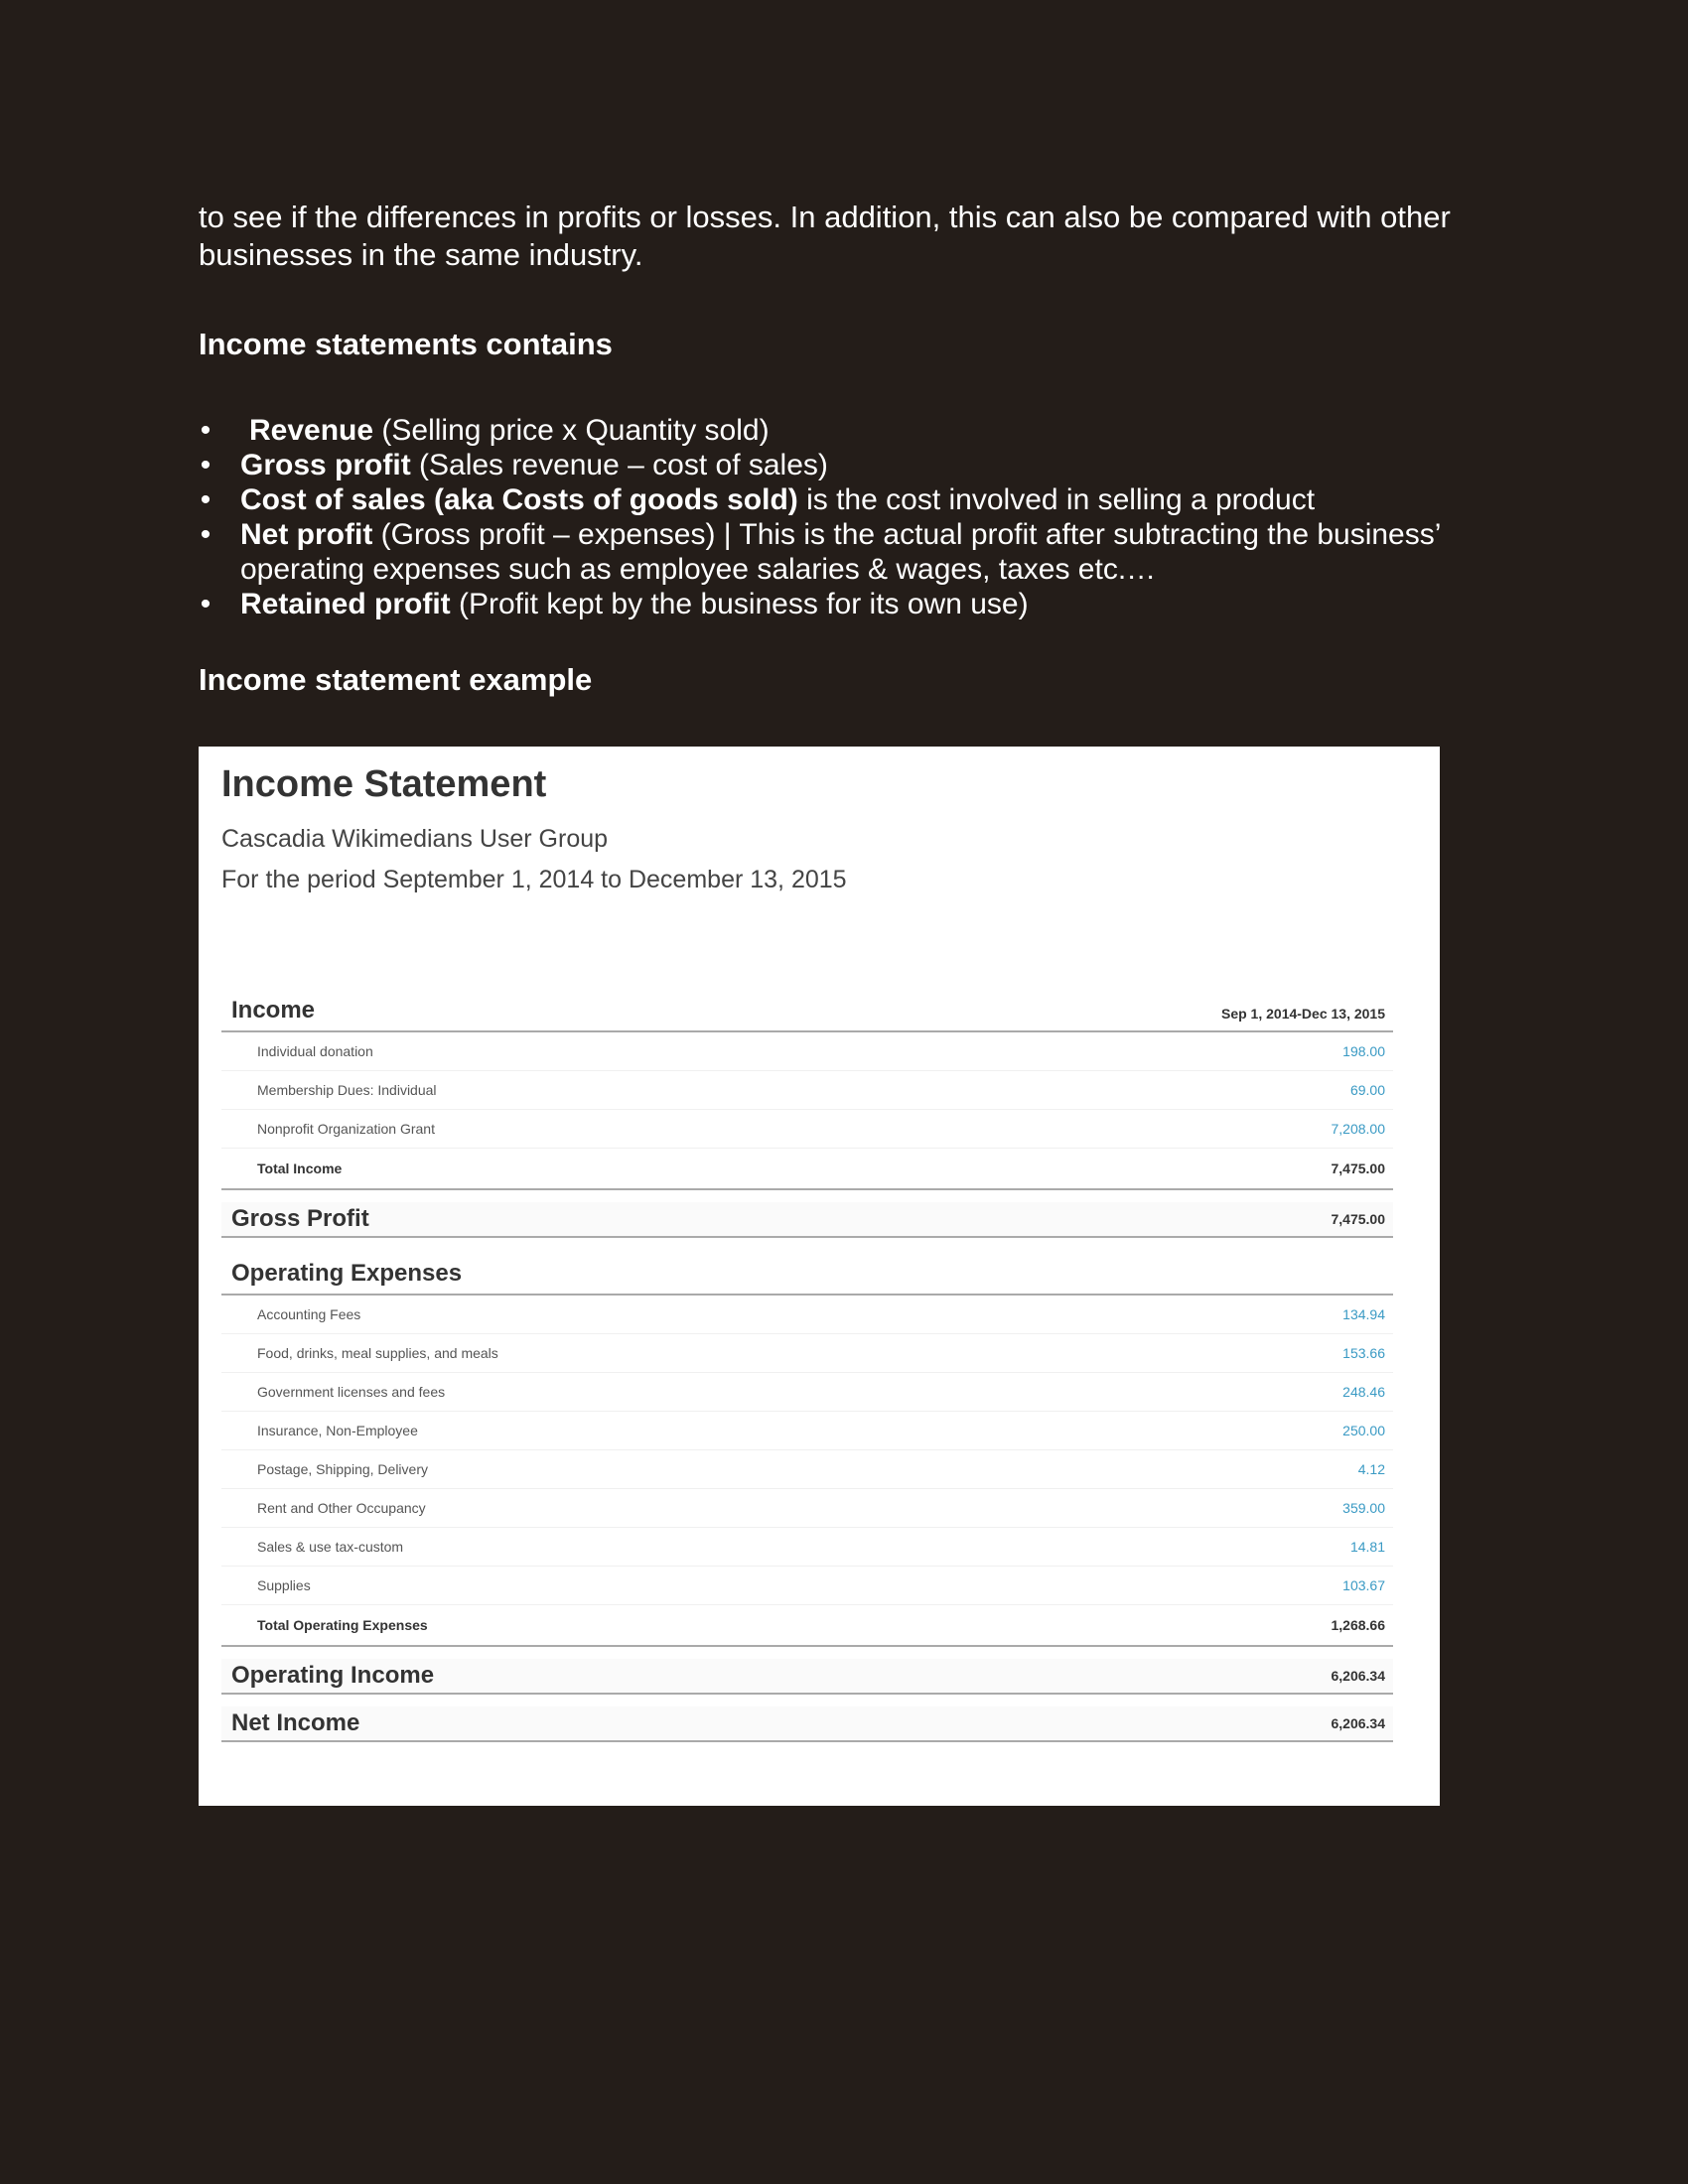 The width and height of the screenshot is (1688, 2184). What do you see at coordinates (1358, 1625) in the screenshot?
I see `row-amount: 1,268.66` at bounding box center [1358, 1625].